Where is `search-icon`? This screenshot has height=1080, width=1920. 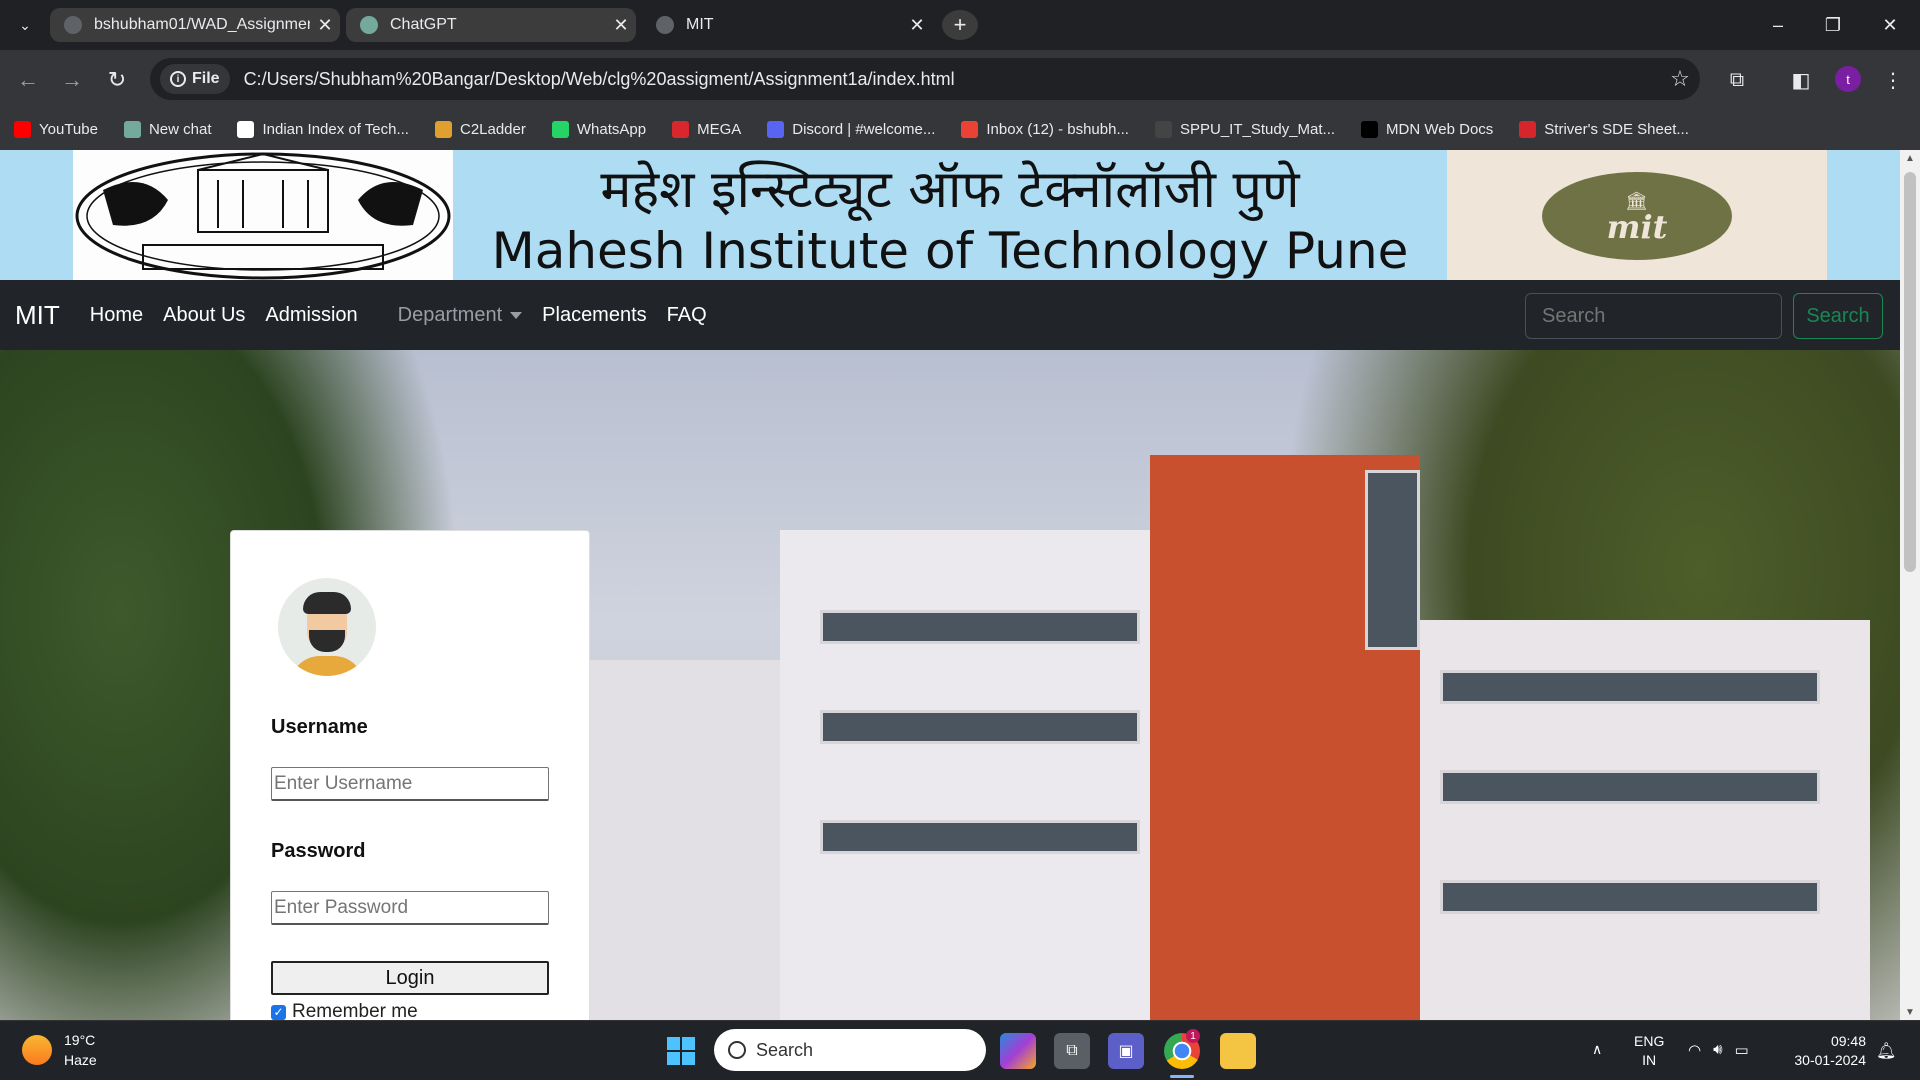
search-icon is located at coordinates (737, 1050).